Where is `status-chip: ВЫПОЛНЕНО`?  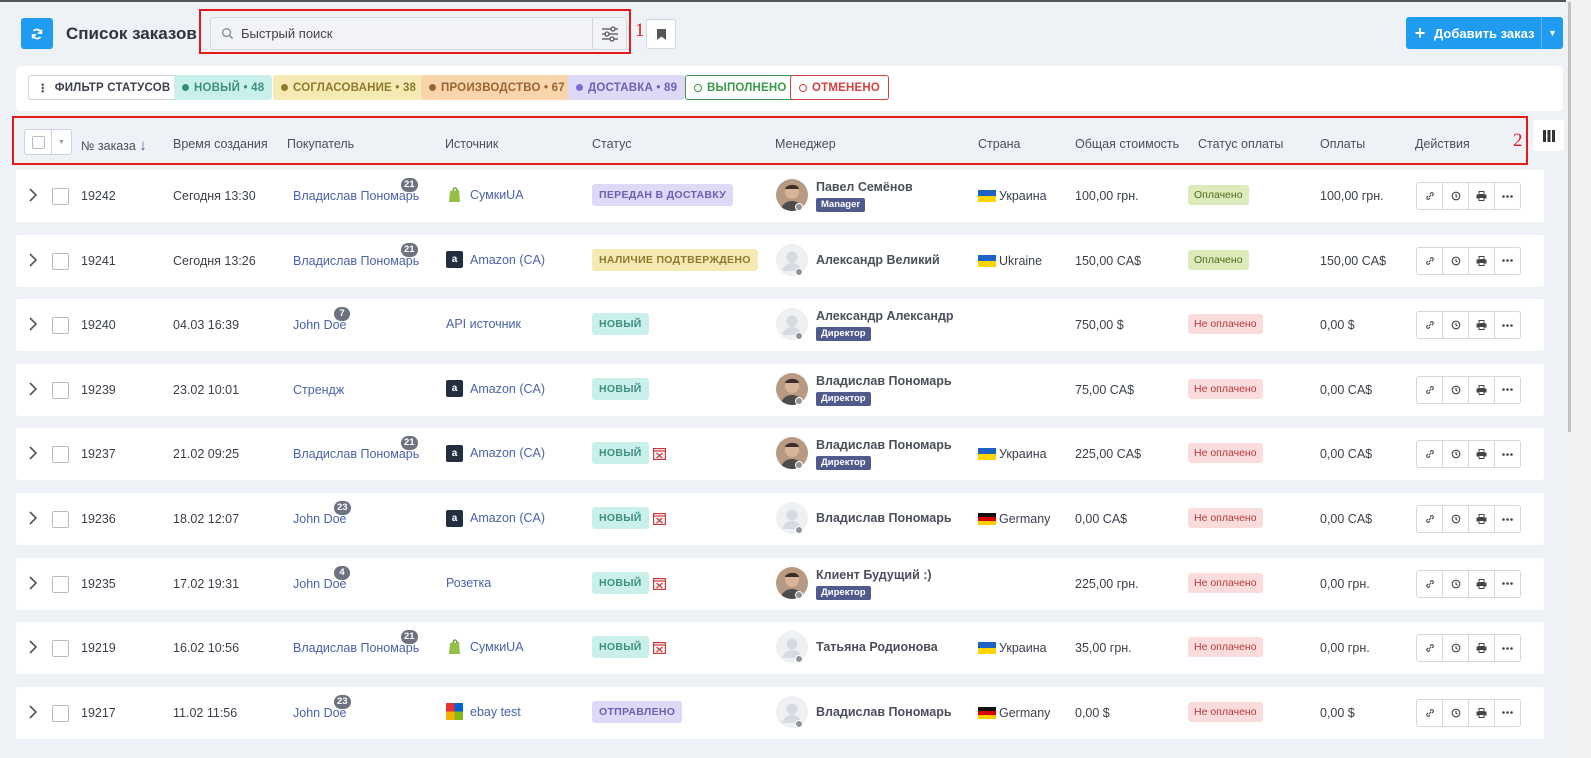 status-chip: ВЫПОЛНЕНО is located at coordinates (740, 87).